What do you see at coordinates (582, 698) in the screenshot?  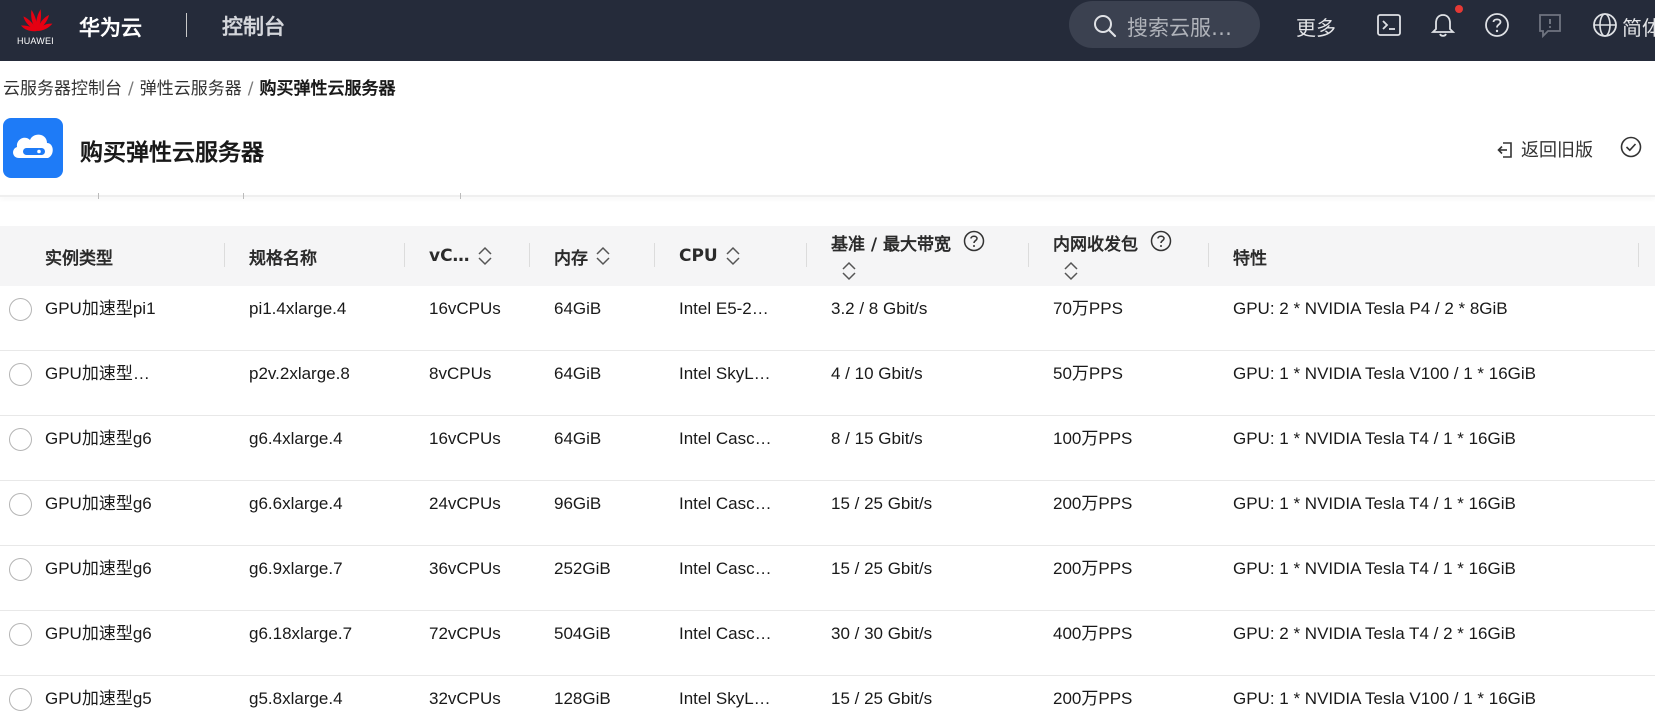 I see `cell-memory: 128GiB` at bounding box center [582, 698].